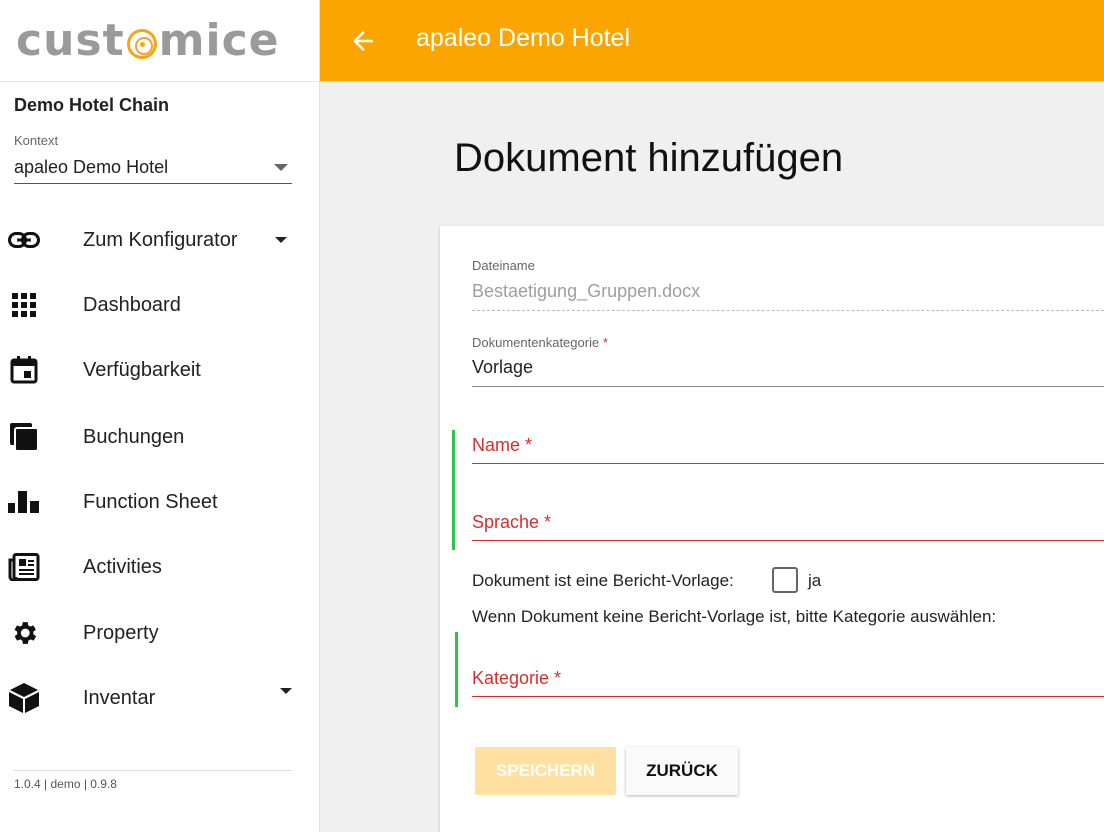 This screenshot has height=832, width=1104. I want to click on report-template-label: Dokument ist eine Bericht-Vorlage:, so click(603, 580).